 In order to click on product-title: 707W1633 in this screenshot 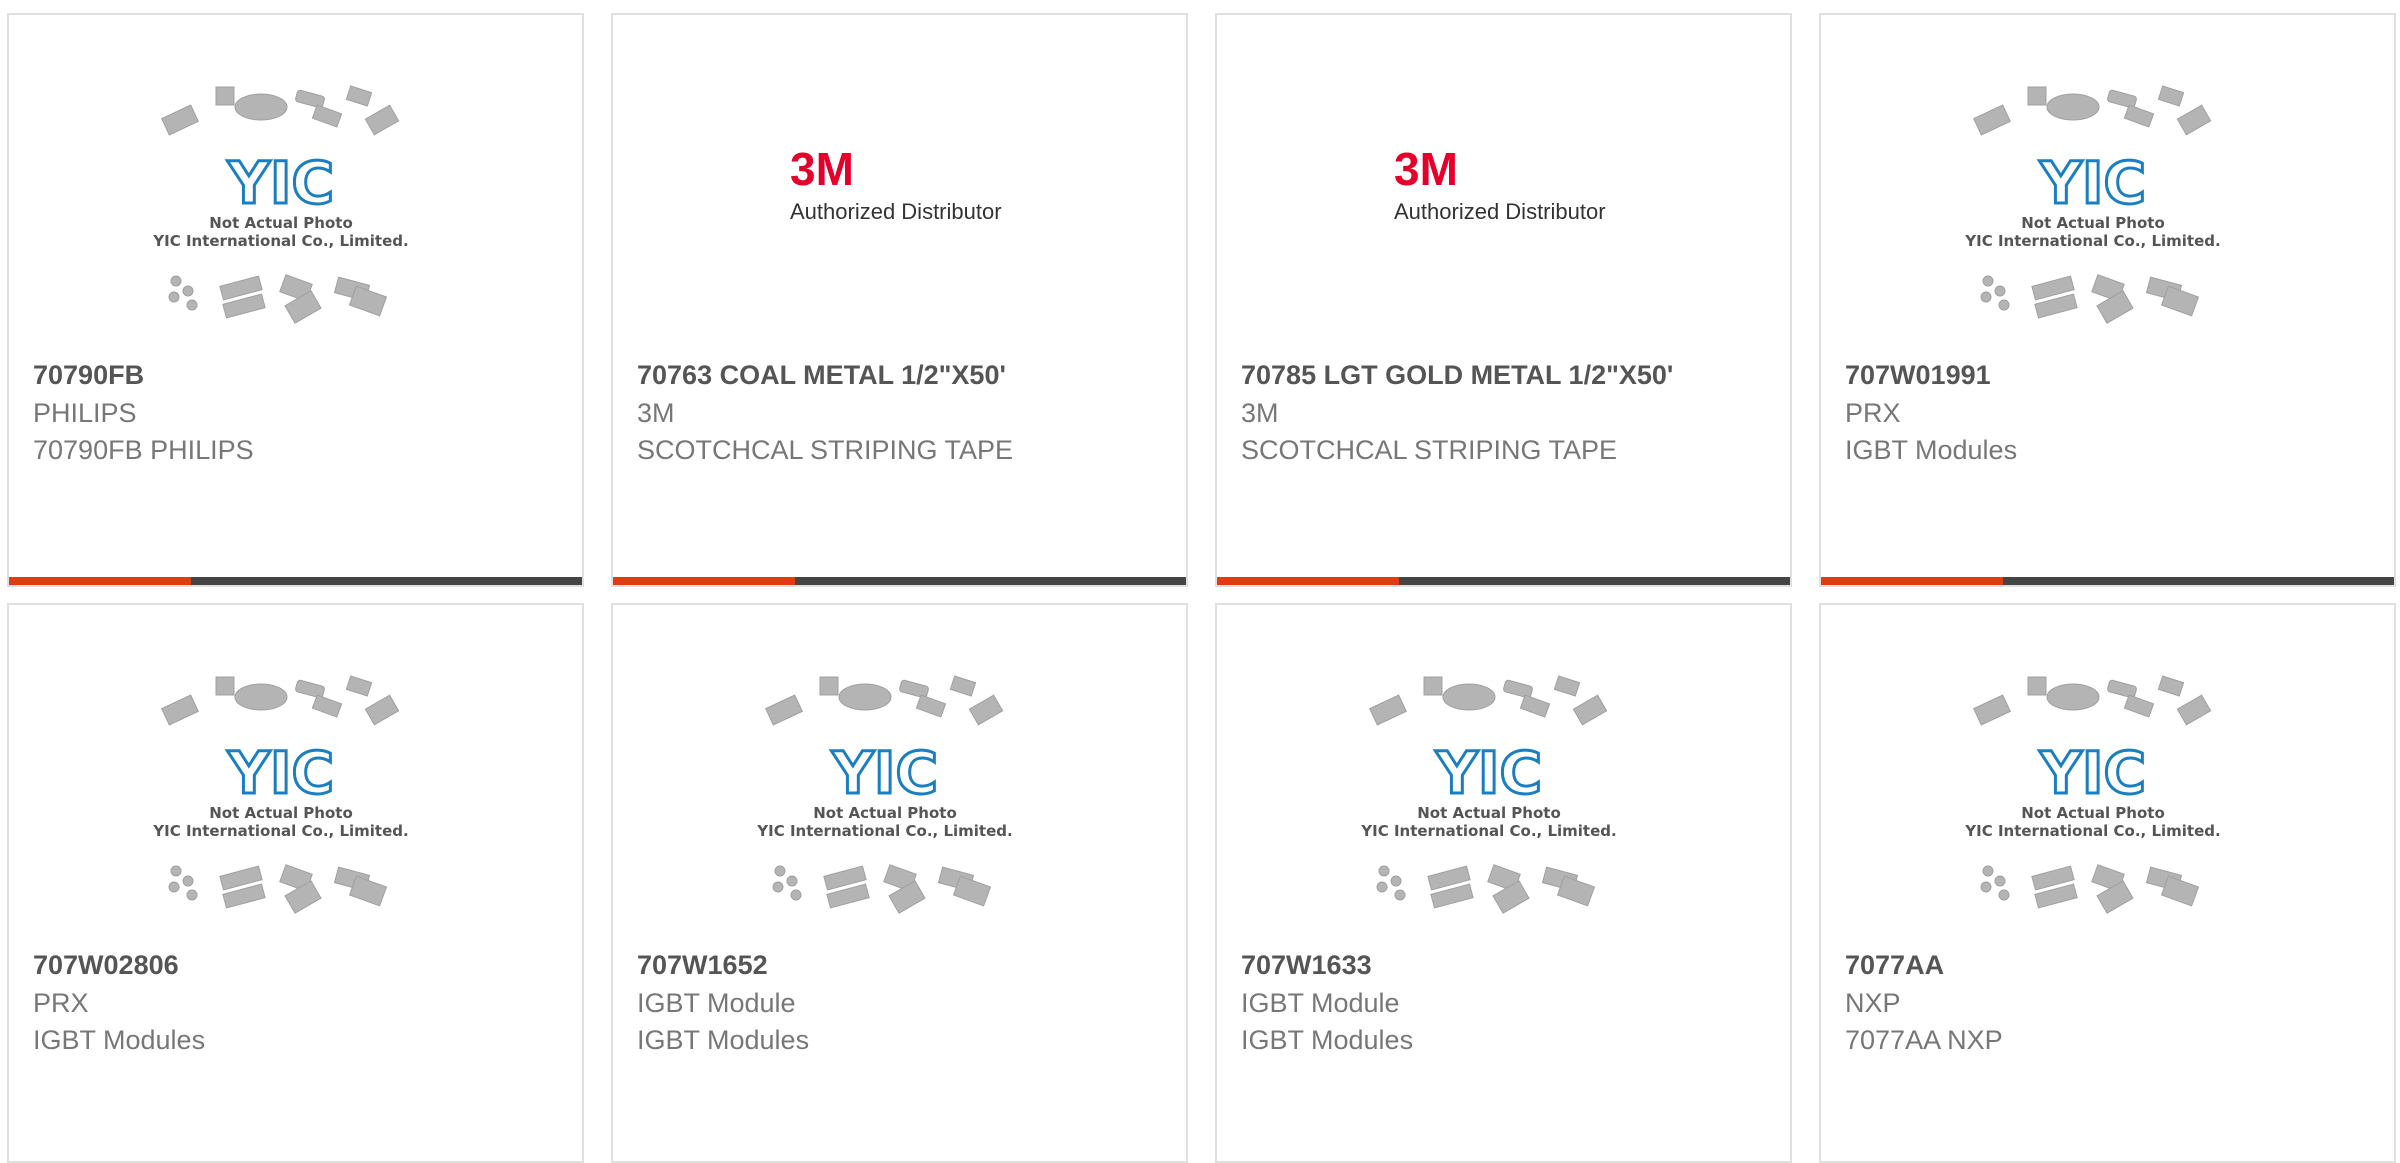, I will do `click(1306, 965)`.